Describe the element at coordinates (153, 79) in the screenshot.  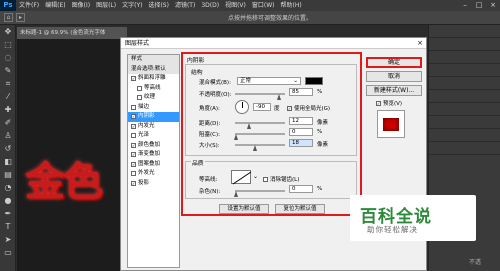
I see `style-list-item: ✓ 斜面和浮雕` at that location.